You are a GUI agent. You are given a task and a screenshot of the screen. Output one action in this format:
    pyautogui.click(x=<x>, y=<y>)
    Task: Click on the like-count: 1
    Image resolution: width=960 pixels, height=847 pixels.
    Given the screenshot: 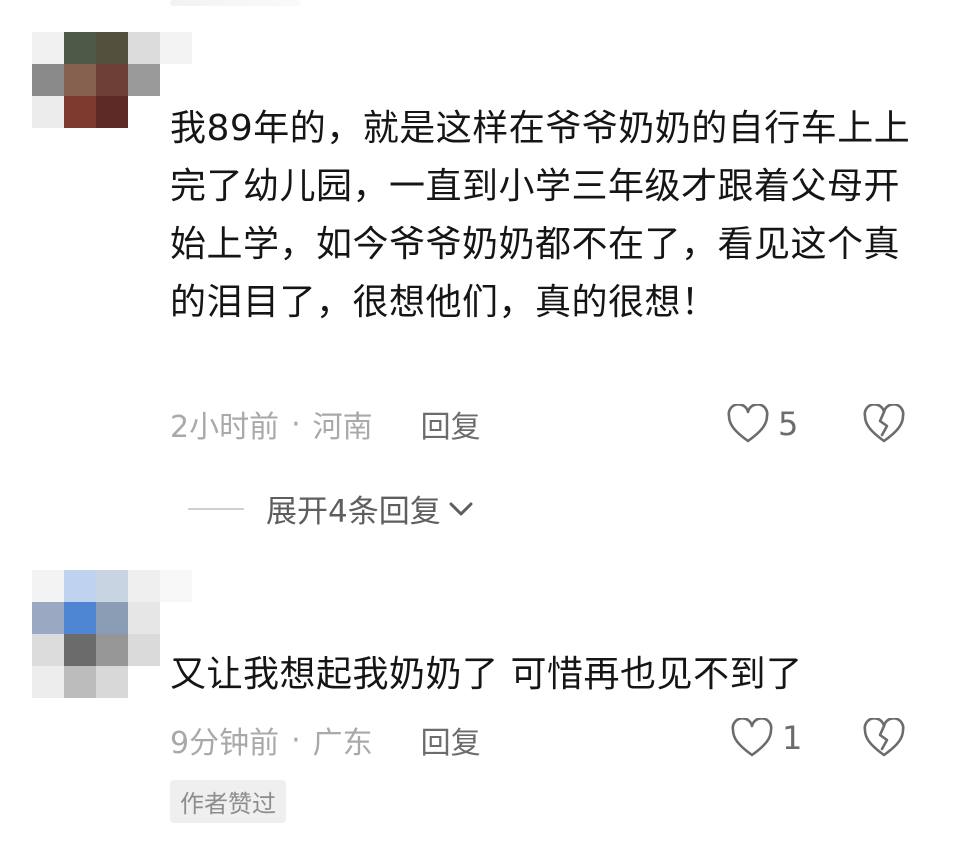 What is the action you would take?
    pyautogui.click(x=792, y=738)
    